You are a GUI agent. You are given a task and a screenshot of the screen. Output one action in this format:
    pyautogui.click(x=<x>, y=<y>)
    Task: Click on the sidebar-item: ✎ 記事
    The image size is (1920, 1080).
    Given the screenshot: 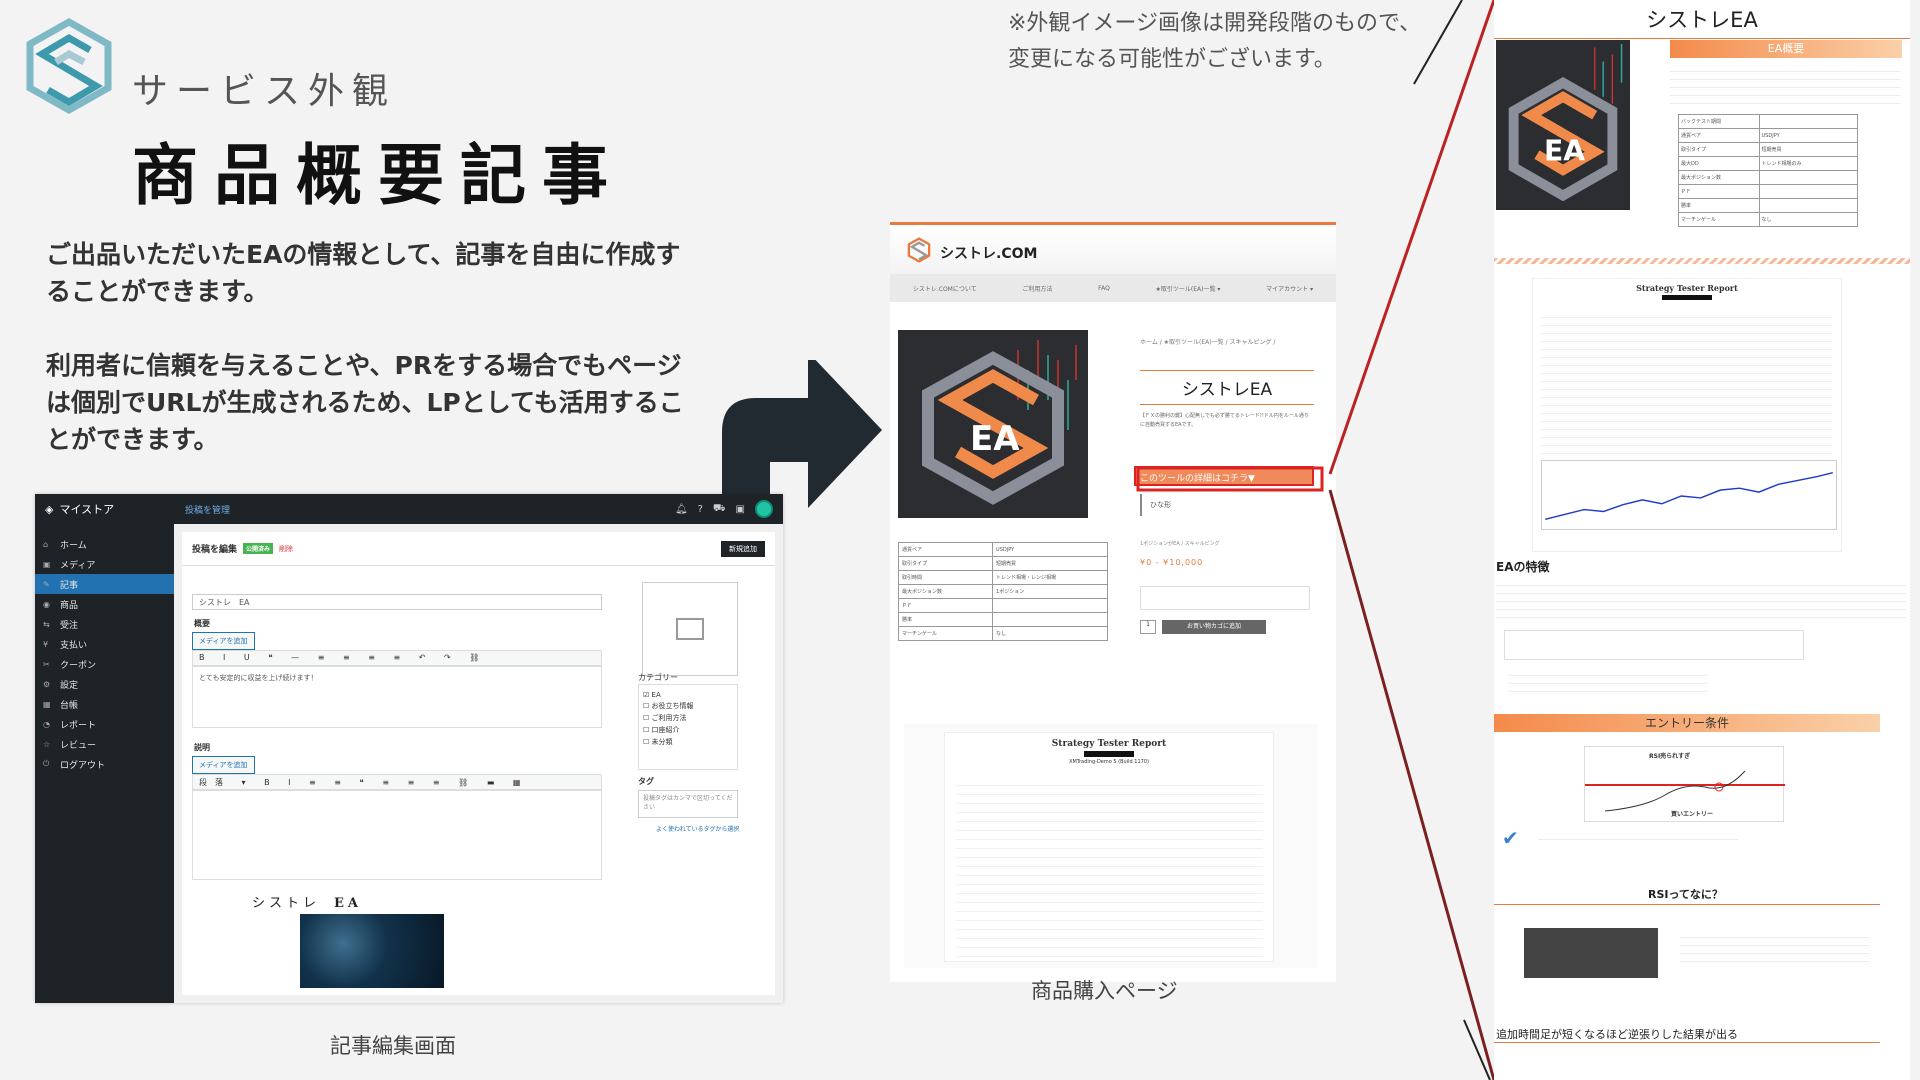 What is the action you would take?
    pyautogui.click(x=104, y=584)
    